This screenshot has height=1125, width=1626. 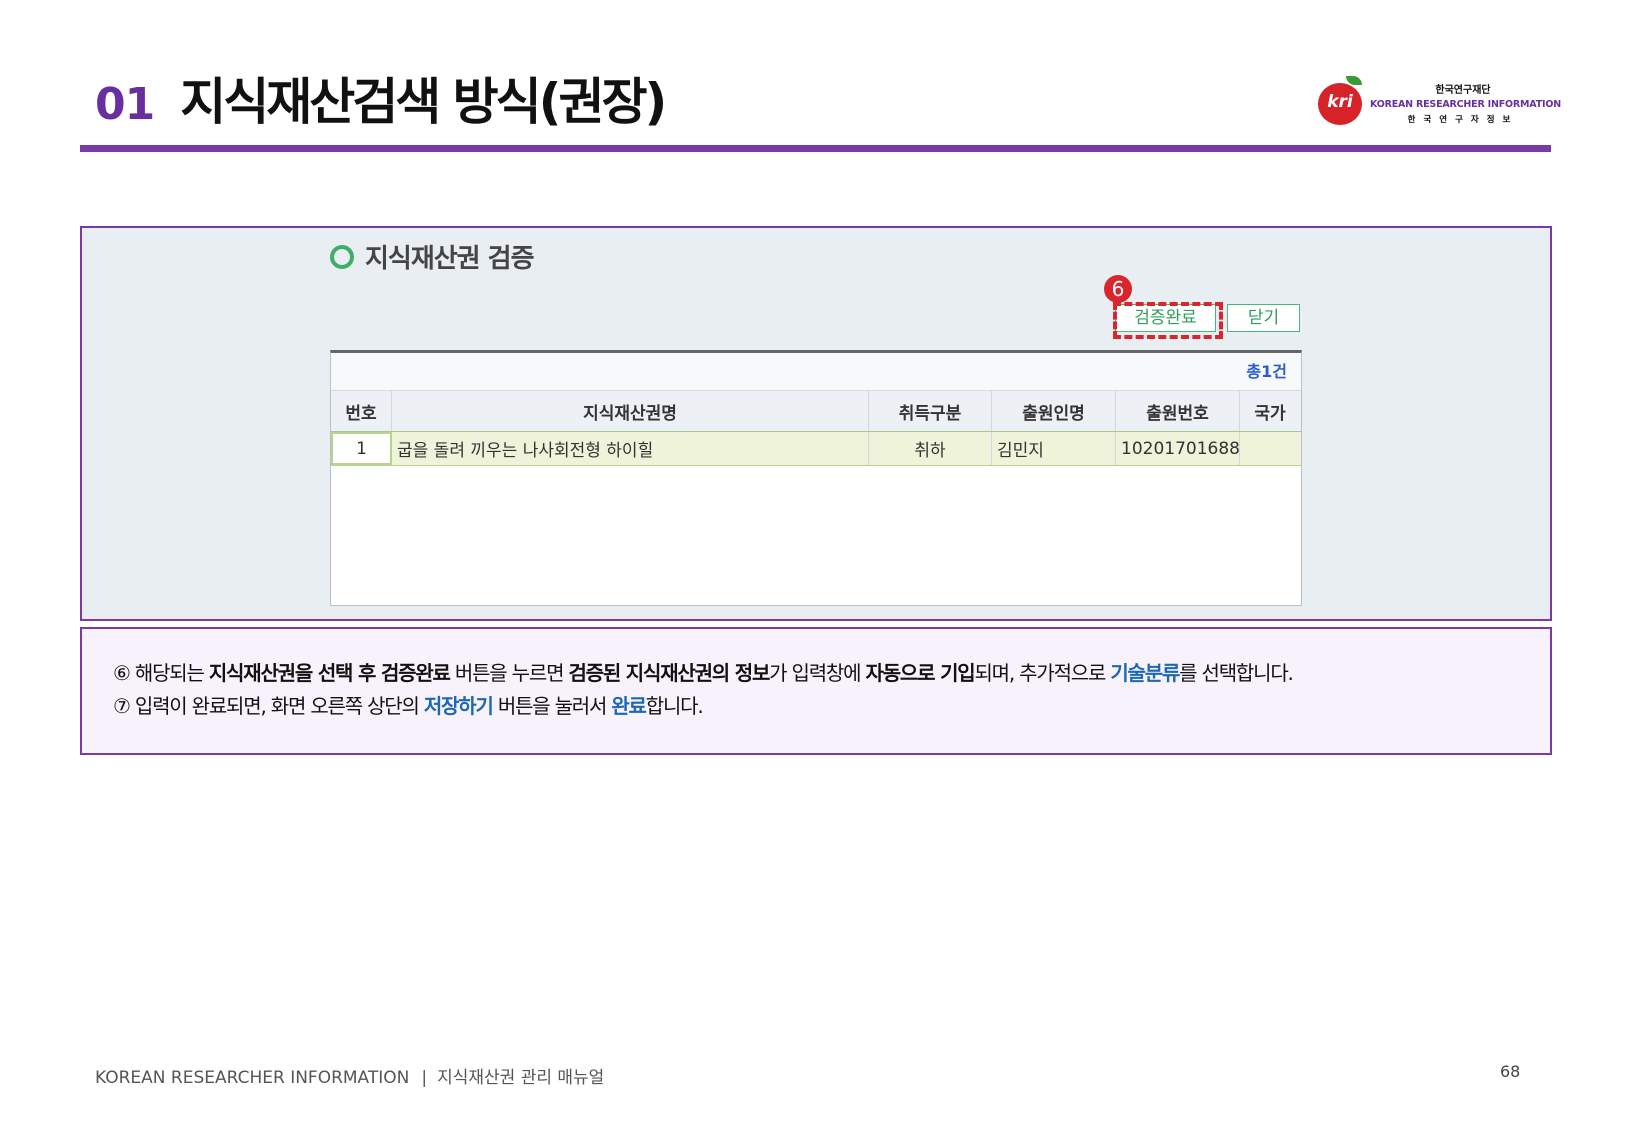 What do you see at coordinates (630, 411) in the screenshot?
I see `column-header: 지식재산권명` at bounding box center [630, 411].